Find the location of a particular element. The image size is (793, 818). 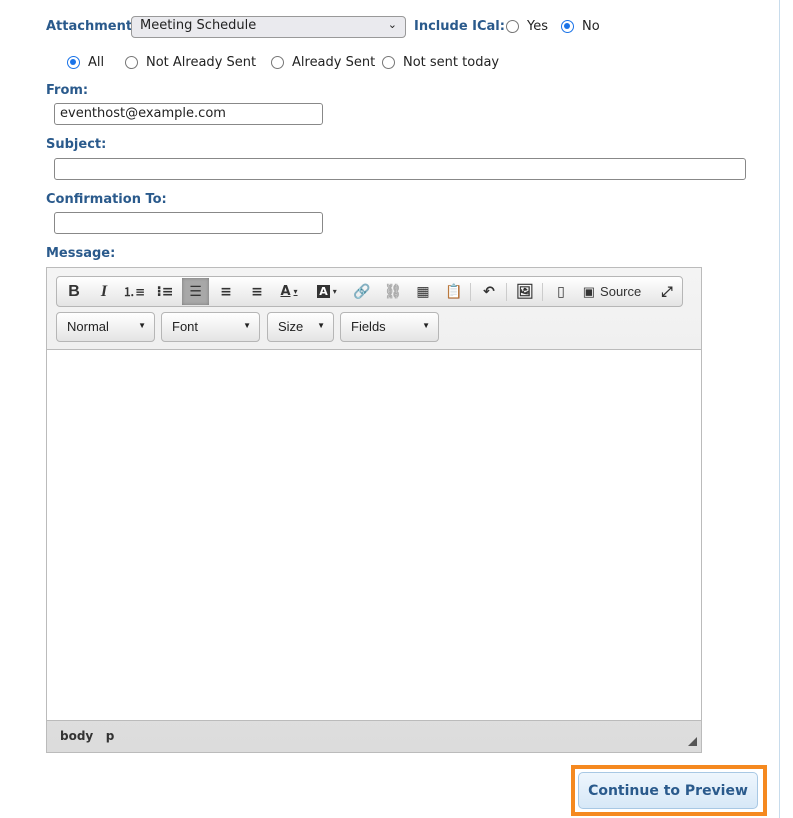

align-left-icon: ☰ is located at coordinates (195, 291).